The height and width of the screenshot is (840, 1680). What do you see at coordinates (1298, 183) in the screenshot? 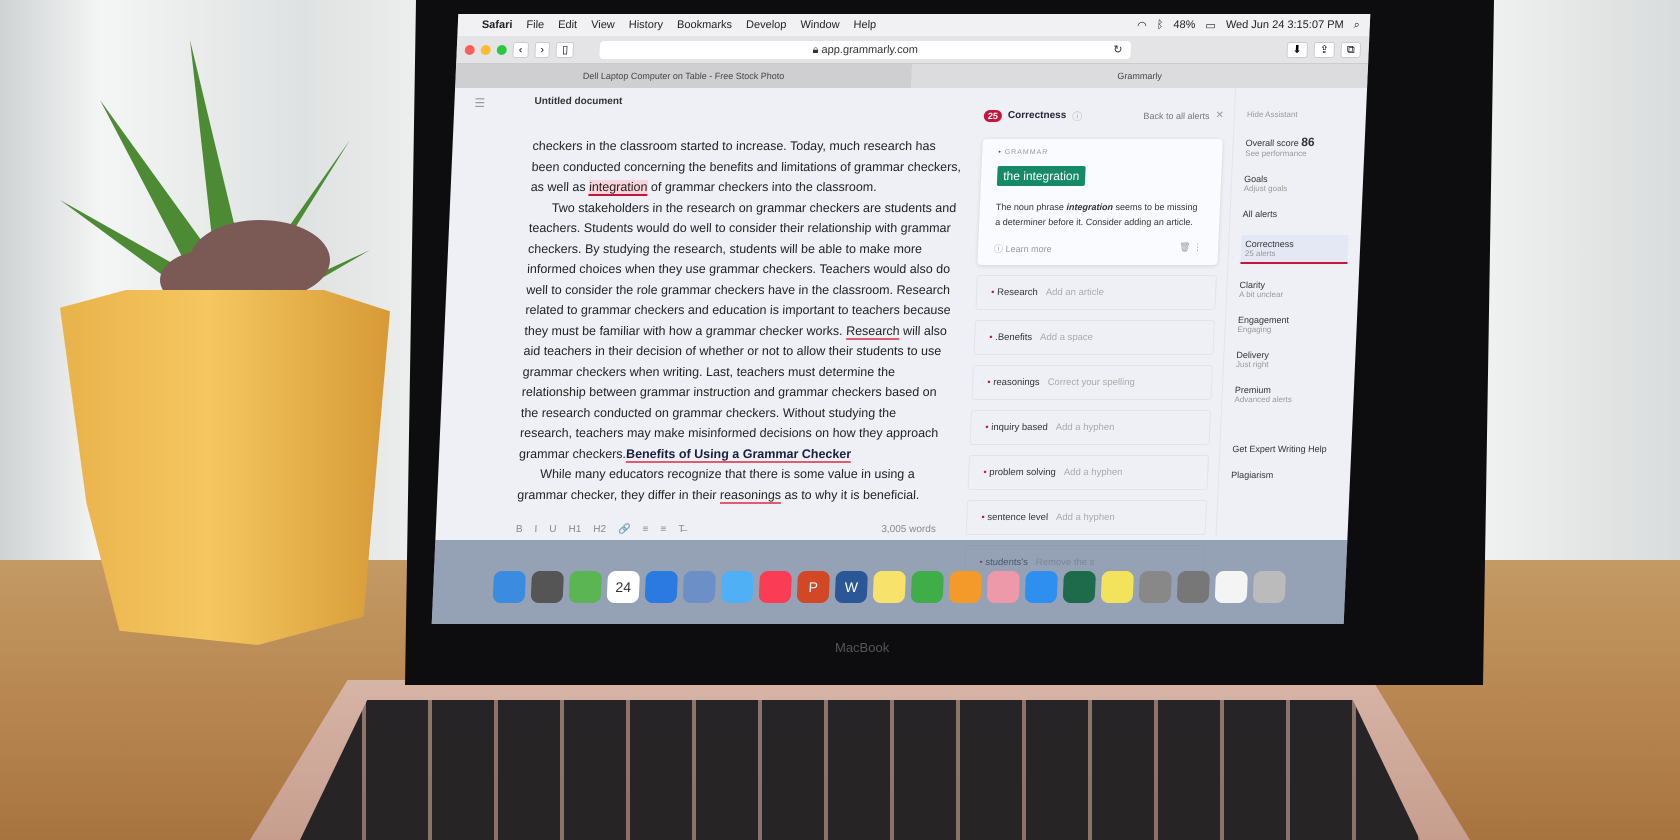
I see `goals: Goals Adjust goals` at bounding box center [1298, 183].